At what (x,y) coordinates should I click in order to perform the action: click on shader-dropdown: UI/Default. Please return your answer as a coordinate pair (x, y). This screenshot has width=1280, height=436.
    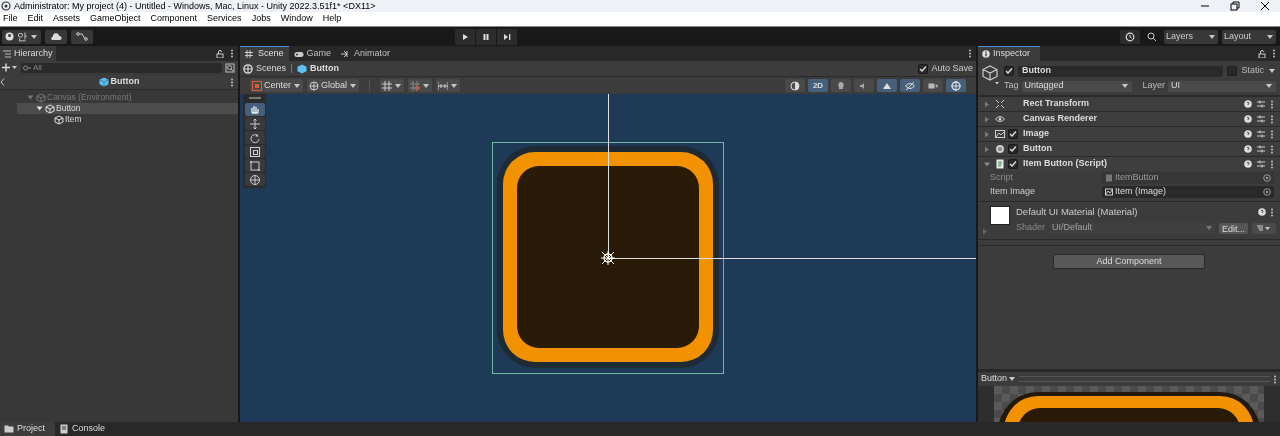
    Looking at the image, I should click on (1132, 228).